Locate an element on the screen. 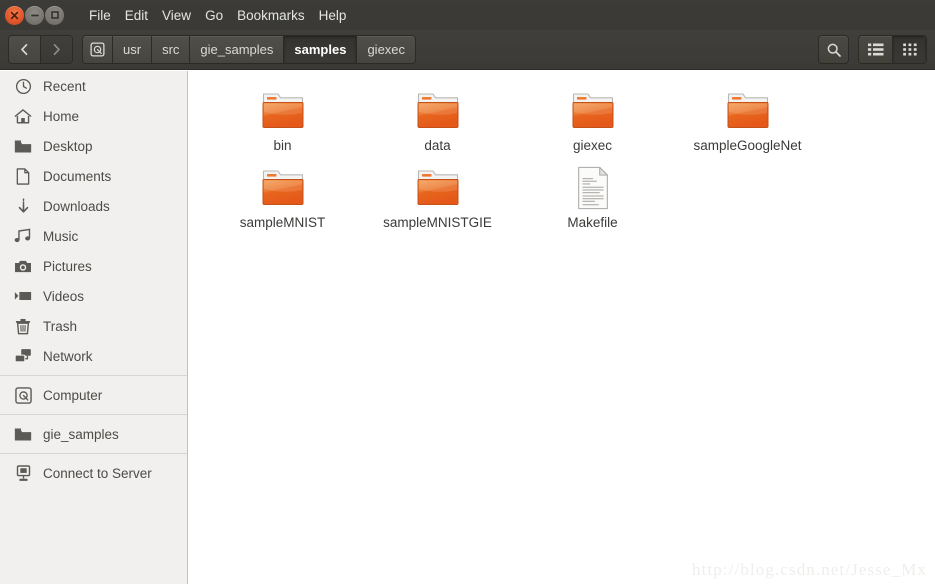  file-name: Makefile is located at coordinates (592, 222).